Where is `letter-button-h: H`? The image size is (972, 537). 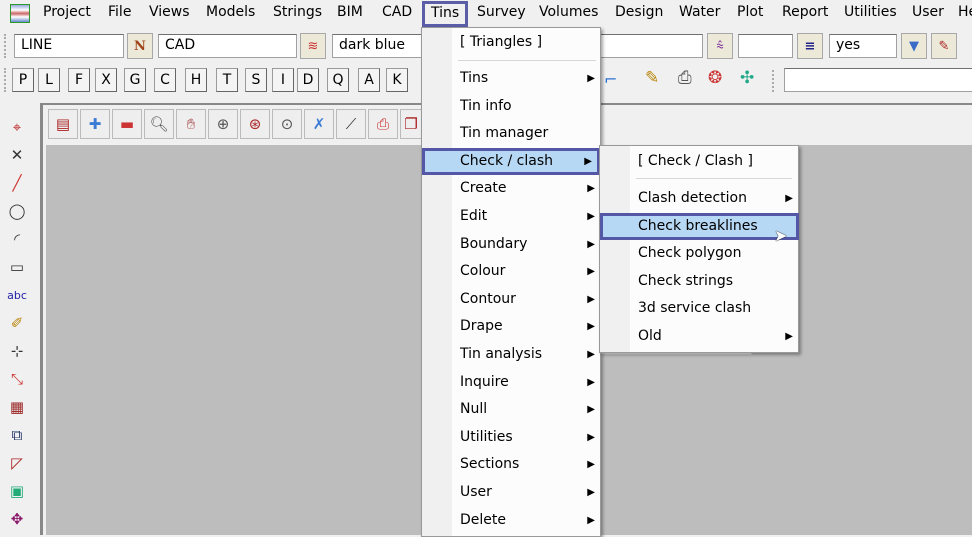
letter-button-h: H is located at coordinates (196, 80).